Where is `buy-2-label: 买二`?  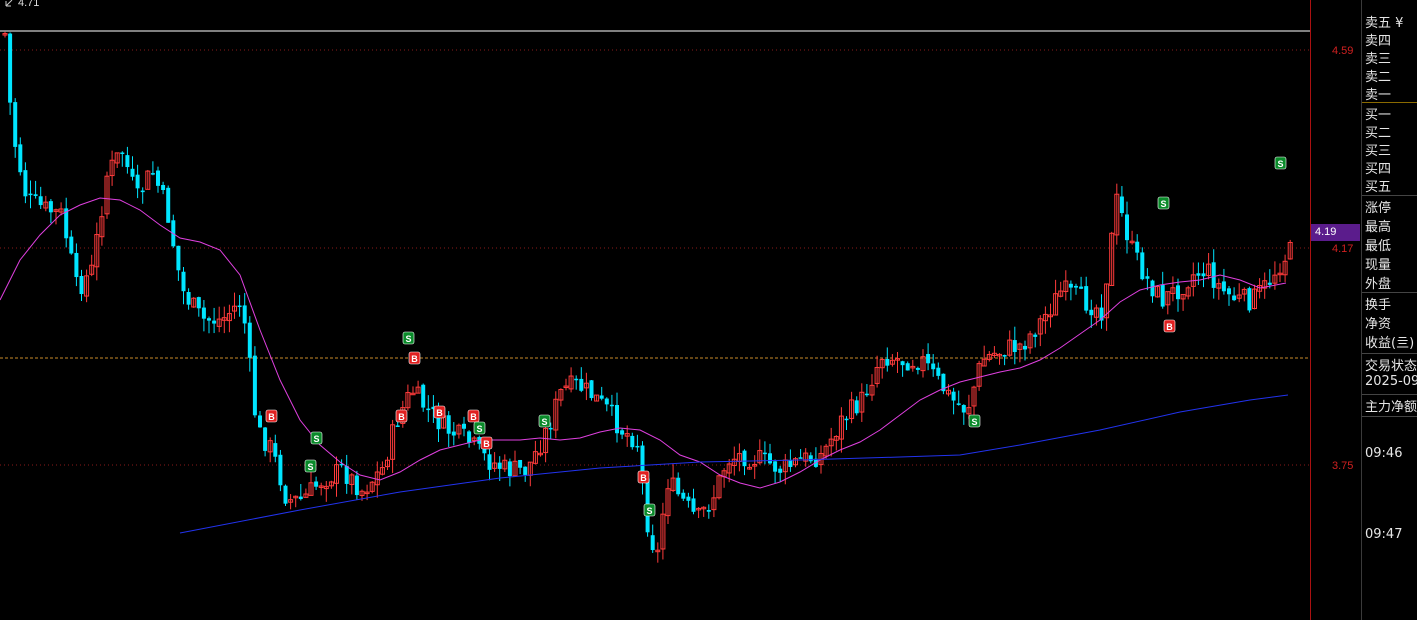
buy-2-label: 买二 is located at coordinates (1378, 131).